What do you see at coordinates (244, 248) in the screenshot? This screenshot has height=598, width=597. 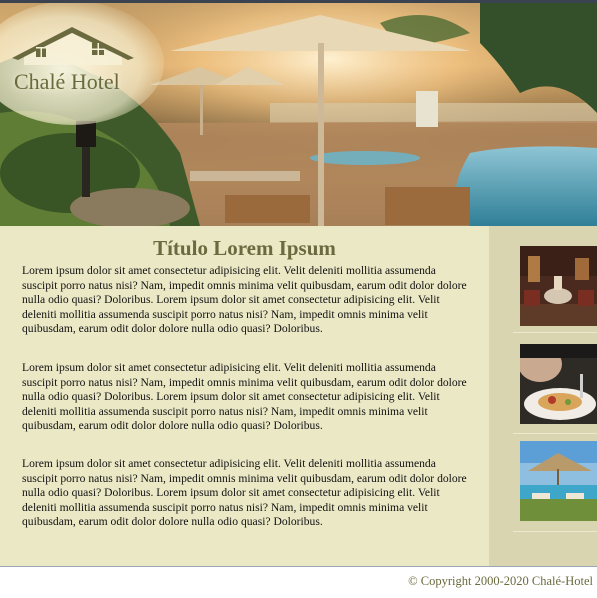 I see `page-title: Título Lorem Ipsum` at bounding box center [244, 248].